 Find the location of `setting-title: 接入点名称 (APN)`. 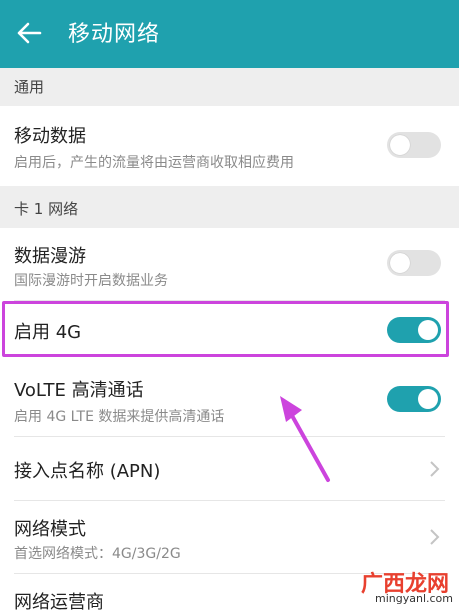

setting-title: 接入点名称 (APN) is located at coordinates (87, 471).